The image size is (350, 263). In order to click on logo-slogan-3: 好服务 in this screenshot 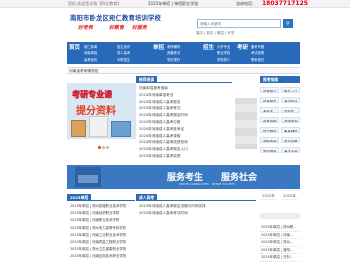, I will do `click(140, 28)`.